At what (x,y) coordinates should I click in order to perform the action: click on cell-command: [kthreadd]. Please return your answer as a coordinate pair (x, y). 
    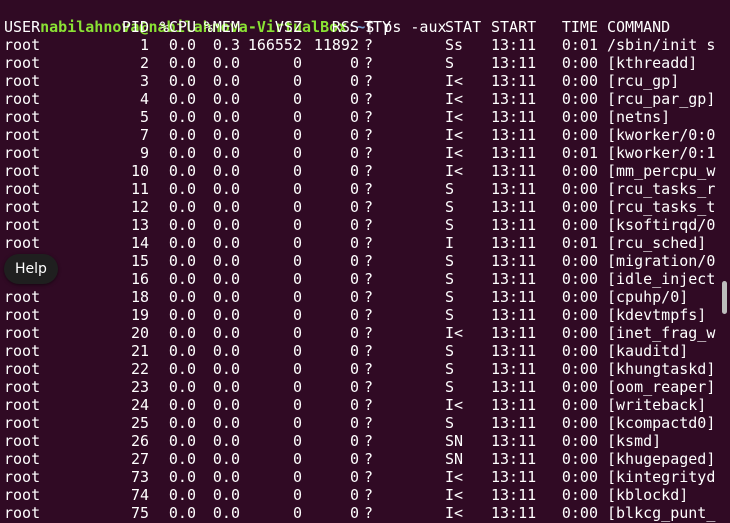
    Looking at the image, I should click on (652, 63).